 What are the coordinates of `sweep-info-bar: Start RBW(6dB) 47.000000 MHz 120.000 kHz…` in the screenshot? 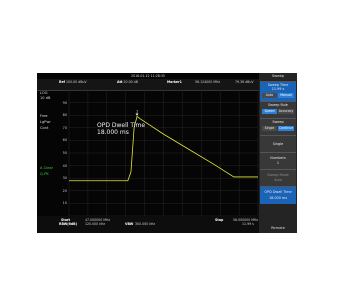 It's located at (148, 224).